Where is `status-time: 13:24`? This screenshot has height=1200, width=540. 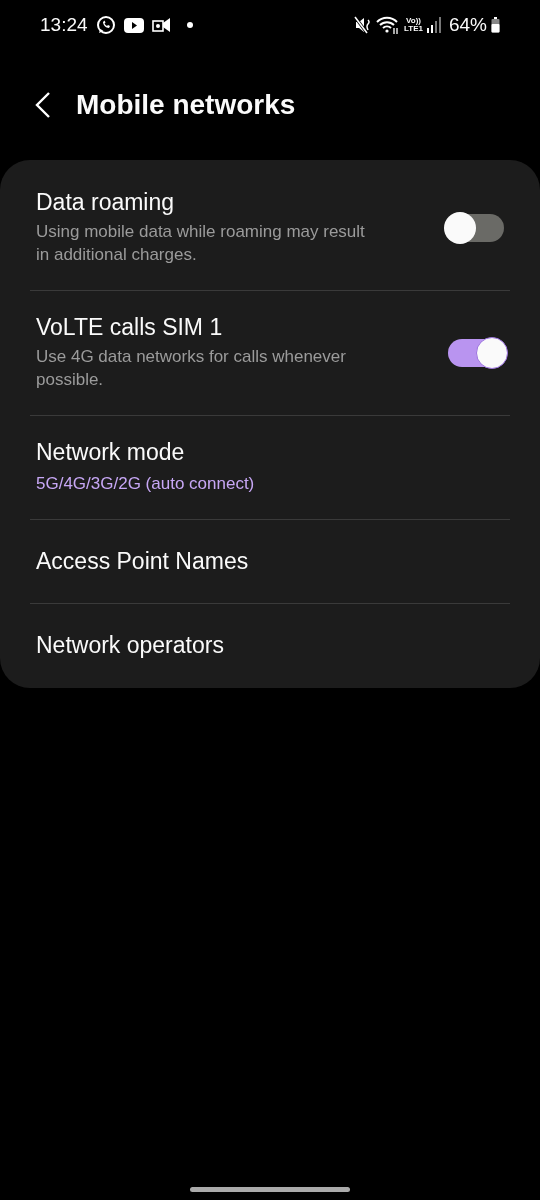 status-time: 13:24 is located at coordinates (64, 24).